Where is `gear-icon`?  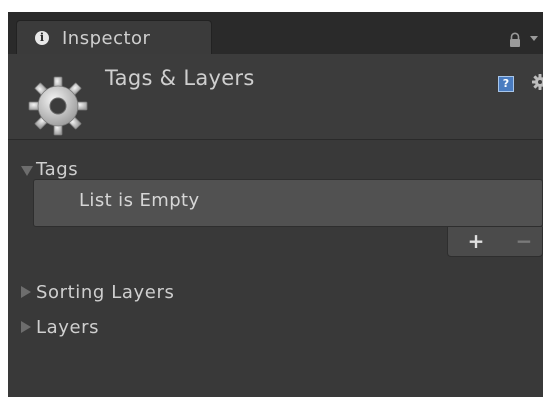
gear-icon is located at coordinates (58, 106).